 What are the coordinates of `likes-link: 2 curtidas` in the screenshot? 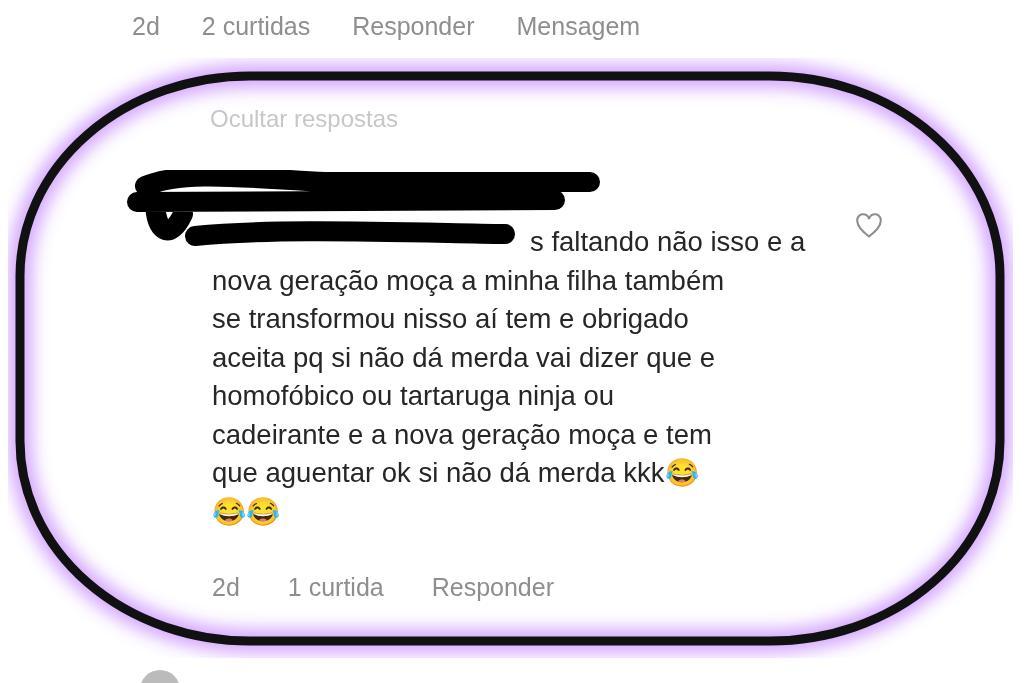 It's located at (256, 26).